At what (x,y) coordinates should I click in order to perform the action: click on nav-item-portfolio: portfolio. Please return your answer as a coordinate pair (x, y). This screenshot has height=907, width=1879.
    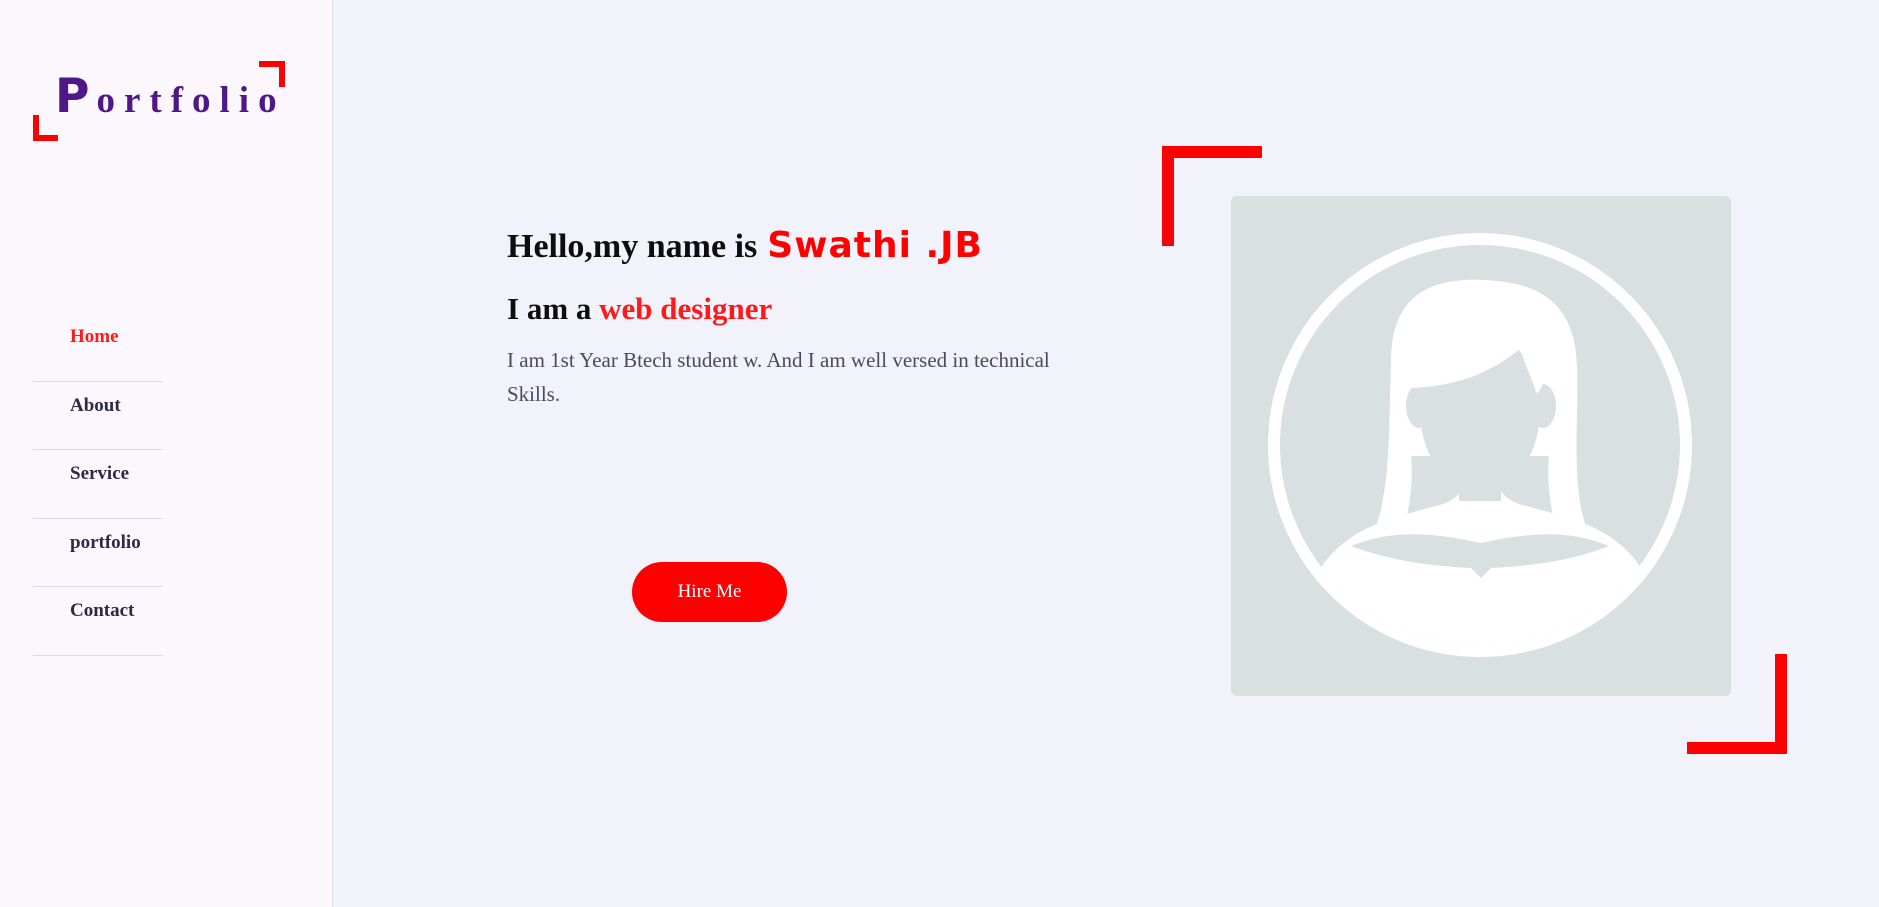
    Looking at the image, I should click on (98, 553).